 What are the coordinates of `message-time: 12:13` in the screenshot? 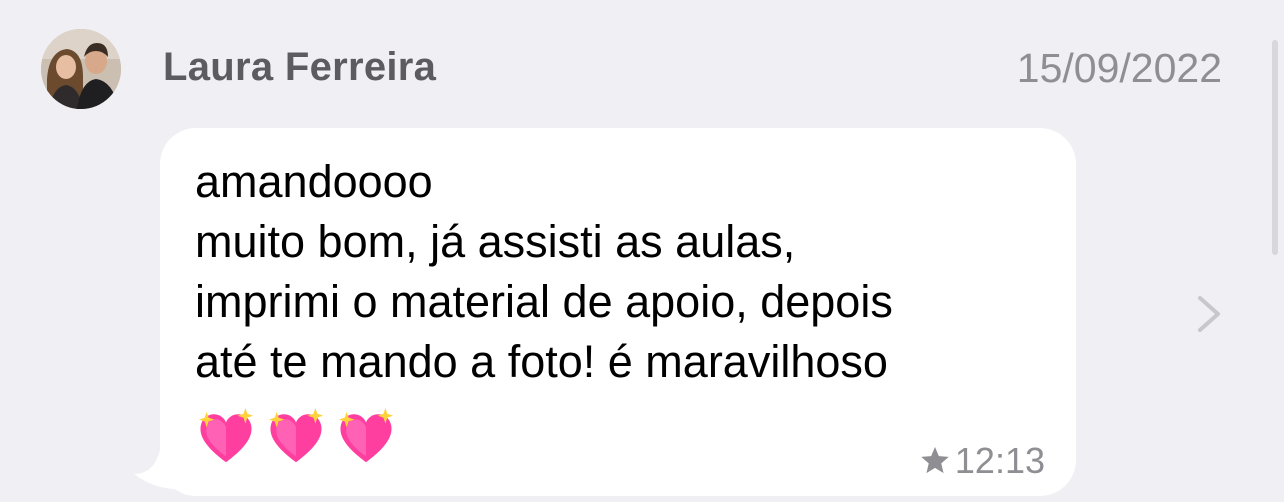 It's located at (999, 460).